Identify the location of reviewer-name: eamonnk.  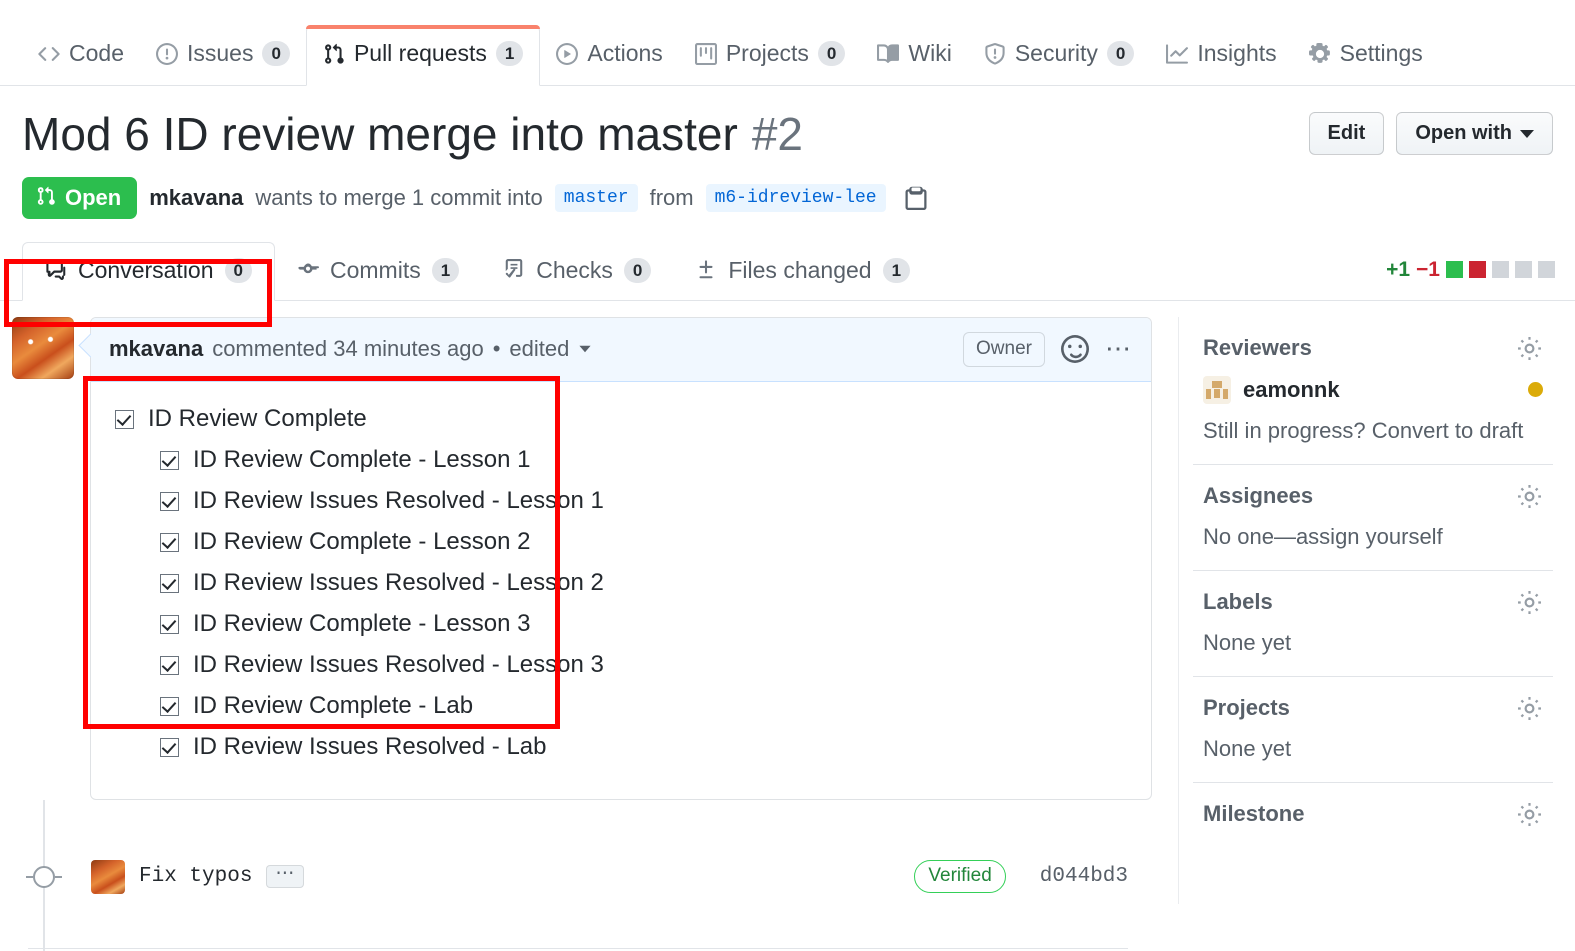
(1291, 390).